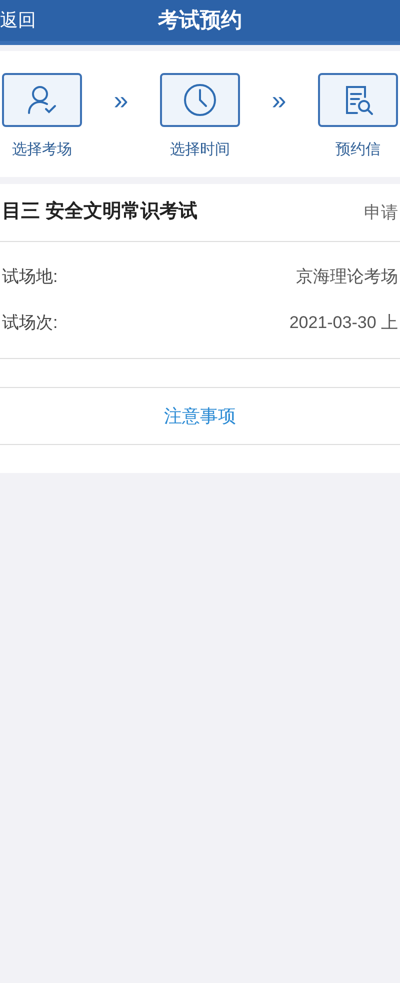 The height and width of the screenshot is (983, 400). What do you see at coordinates (381, 213) in the screenshot?
I see `status-text: 申请` at bounding box center [381, 213].